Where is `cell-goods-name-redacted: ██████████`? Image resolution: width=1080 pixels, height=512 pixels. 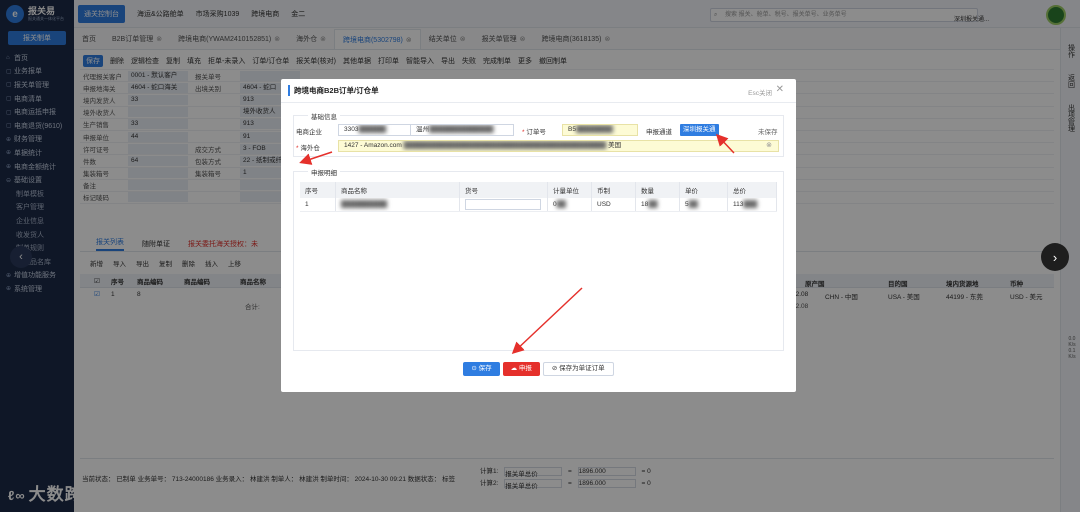
cell-goods-name-redacted: ██████████ is located at coordinates (364, 204).